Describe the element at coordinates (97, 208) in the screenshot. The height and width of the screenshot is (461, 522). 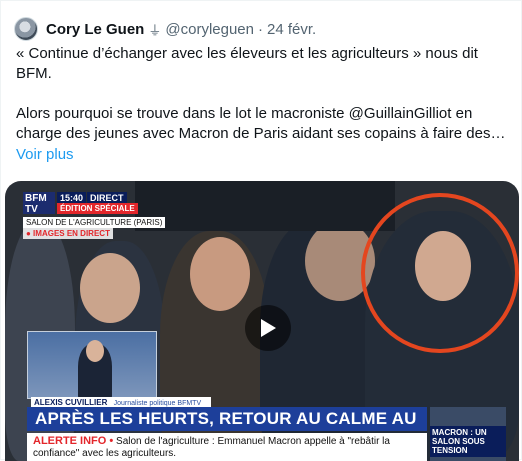
I see `edition-badge: ÉDITION SPÉCIALE` at that location.